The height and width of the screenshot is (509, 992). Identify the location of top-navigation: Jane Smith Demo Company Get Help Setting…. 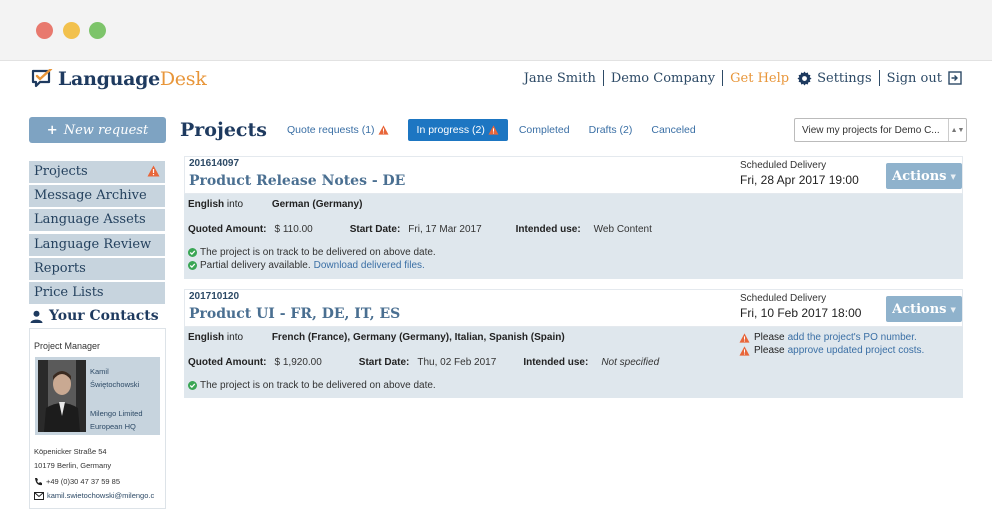
(743, 78).